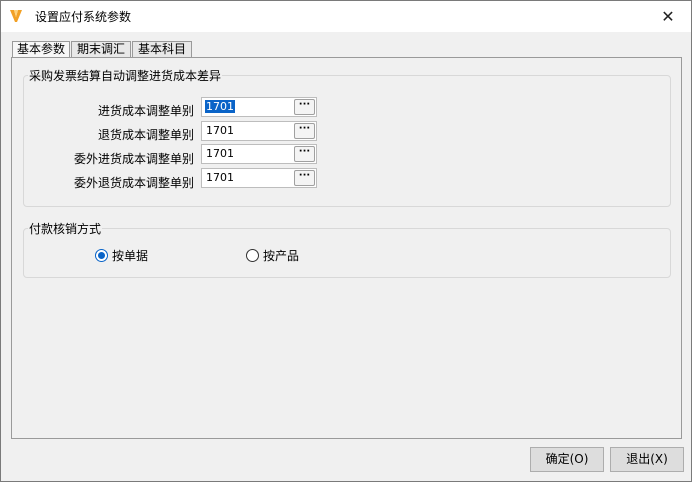 The height and width of the screenshot is (482, 692). Describe the element at coordinates (220, 130) in the screenshot. I see `return-cost-adjust-value: 1701` at that location.